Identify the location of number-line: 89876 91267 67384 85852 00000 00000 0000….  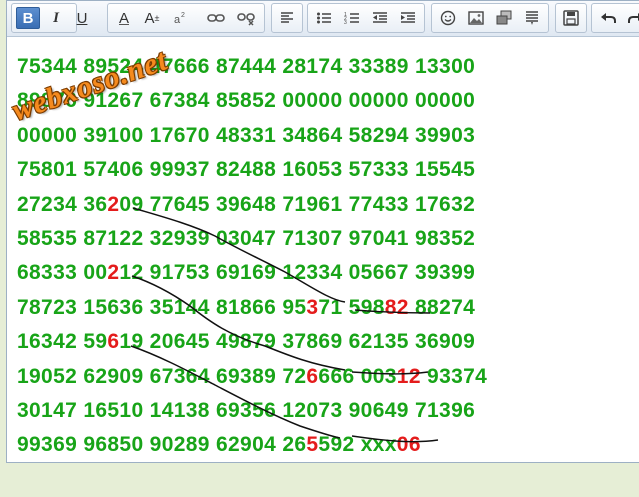
(327, 101).